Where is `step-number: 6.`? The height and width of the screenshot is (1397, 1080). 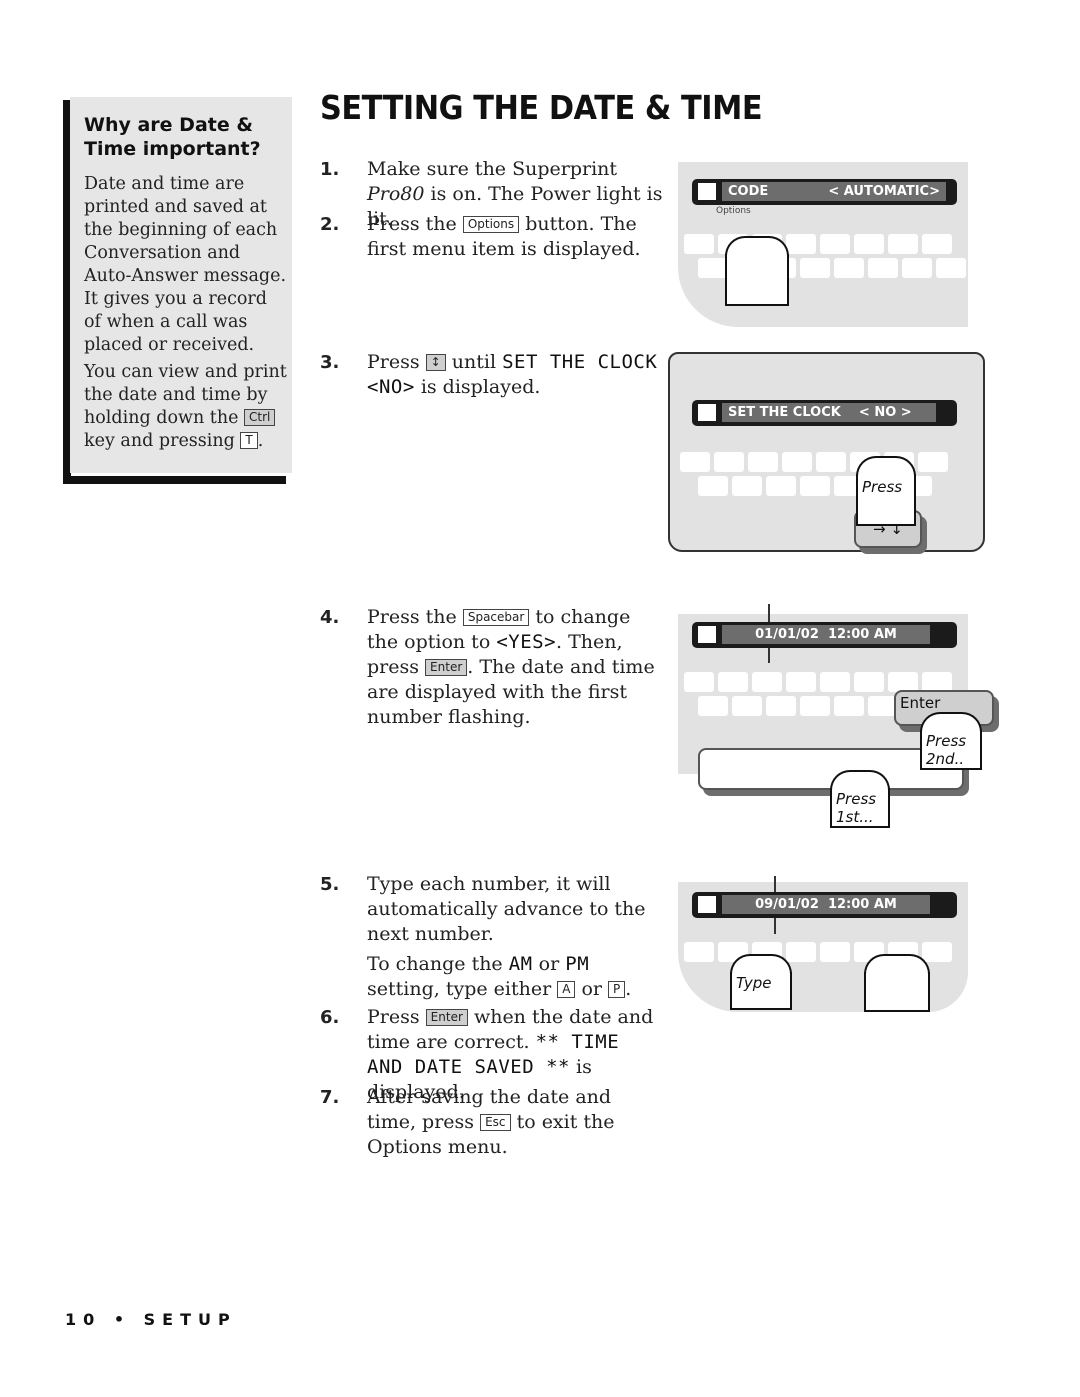
step-number: 6. is located at coordinates (330, 1017).